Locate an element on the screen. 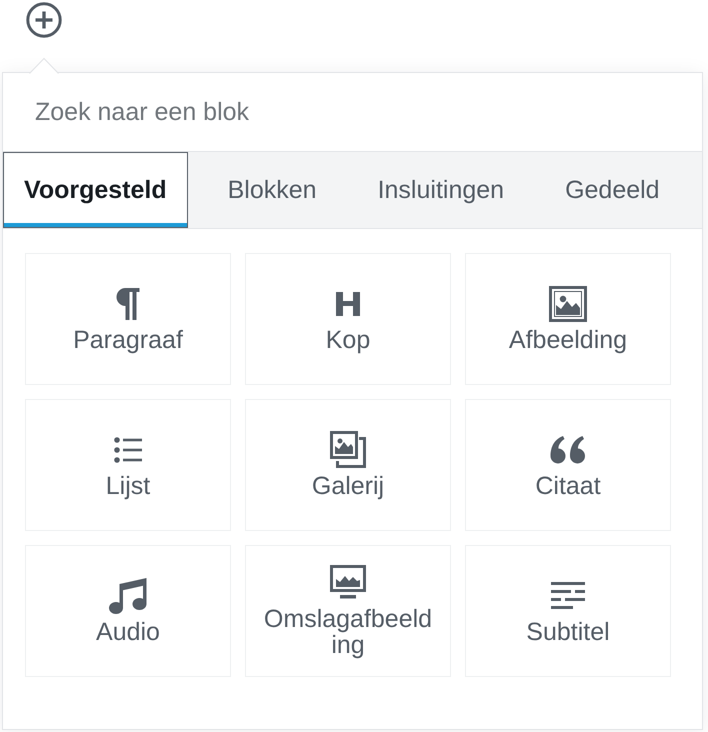 The image size is (708, 732). pilcrow-icon is located at coordinates (128, 304).